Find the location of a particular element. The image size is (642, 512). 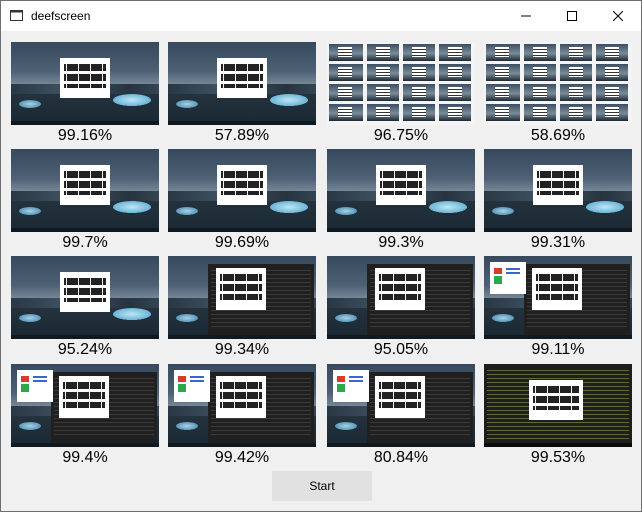

thumbnail-cell: 99.69% is located at coordinates (242, 201).